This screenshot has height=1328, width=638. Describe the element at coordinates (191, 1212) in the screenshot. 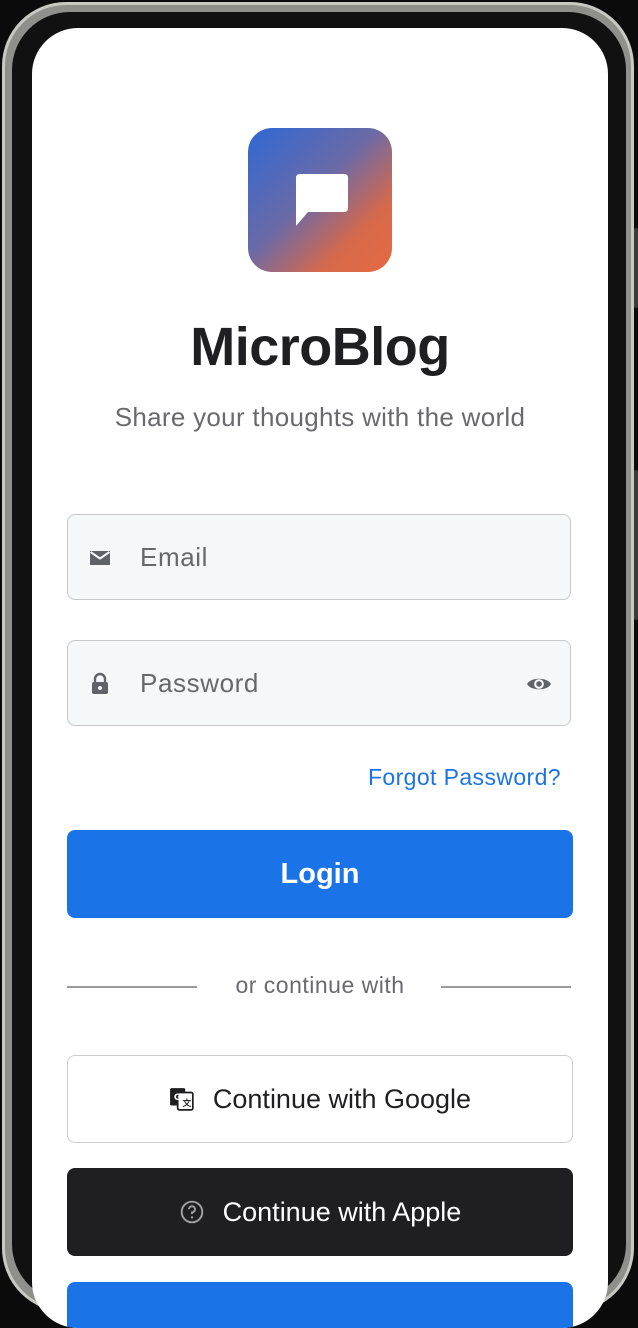

I see `help-circle-icon` at that location.